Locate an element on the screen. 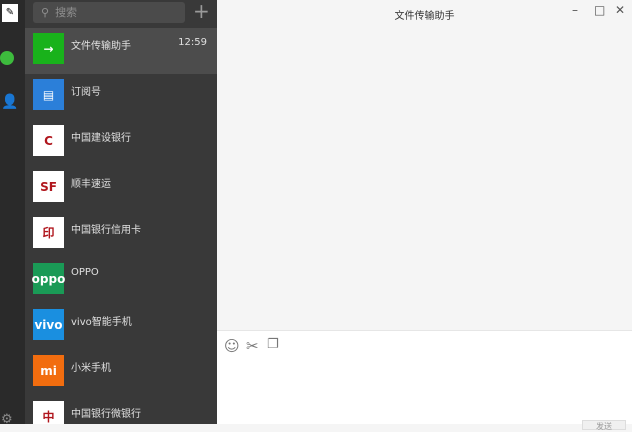  conversation-avatar: → is located at coordinates (48, 48).